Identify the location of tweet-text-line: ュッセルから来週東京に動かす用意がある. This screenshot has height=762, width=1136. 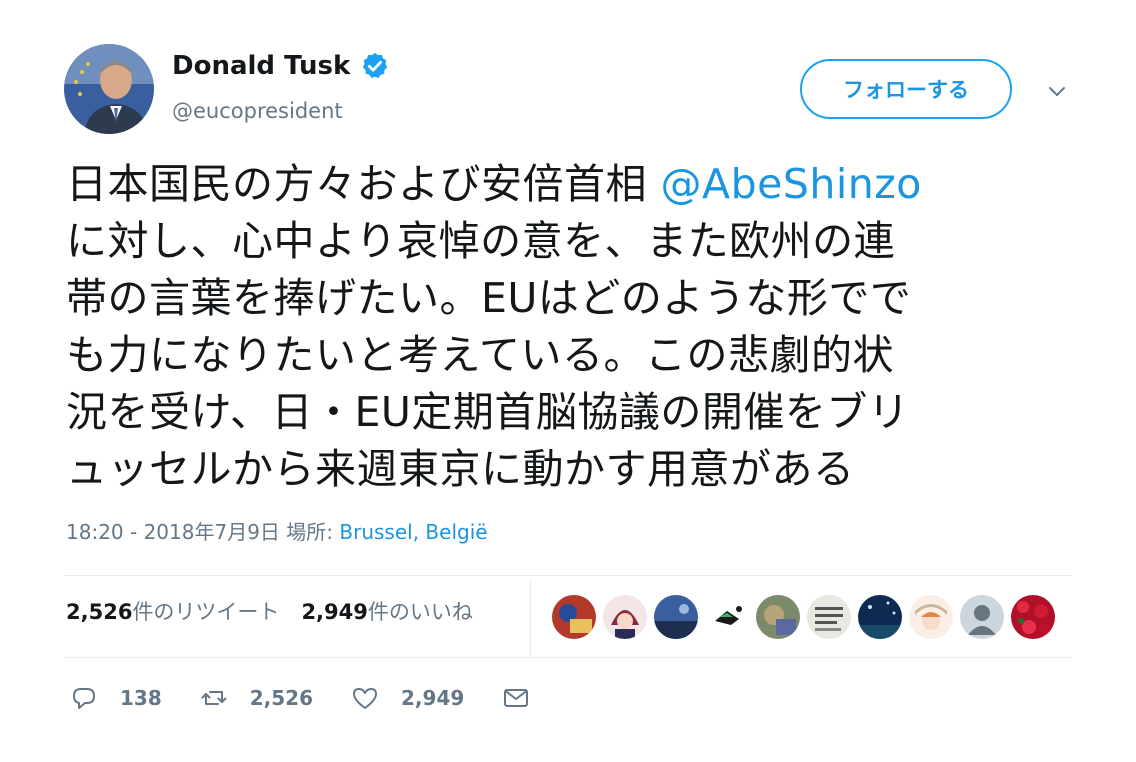
(460, 469).